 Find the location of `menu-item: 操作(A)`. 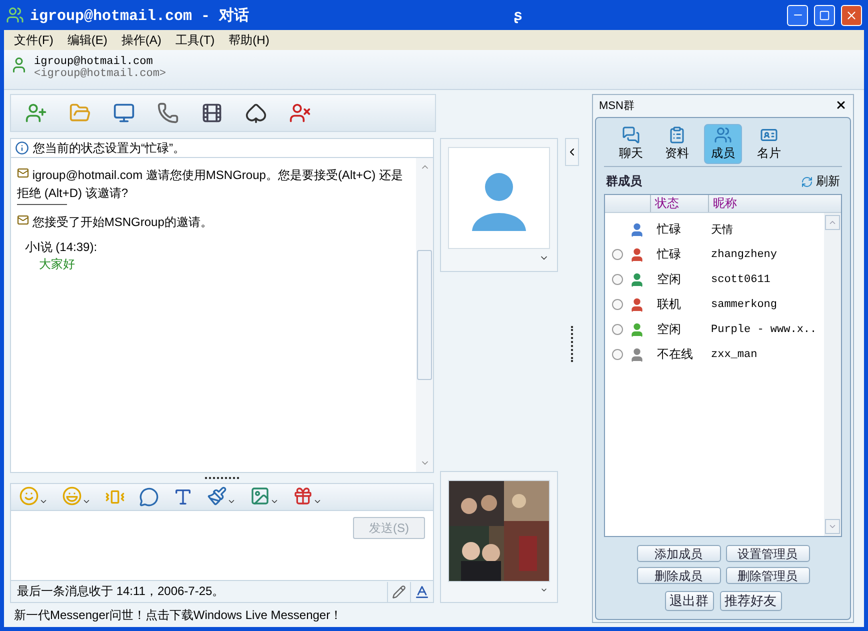

menu-item: 操作(A) is located at coordinates (141, 40).